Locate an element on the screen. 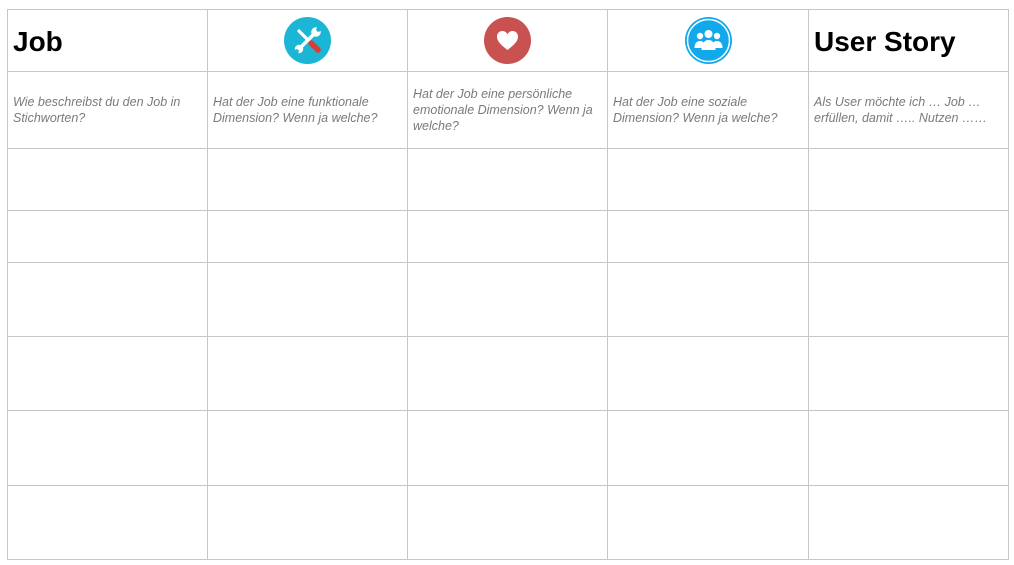 This screenshot has width=1014, height=565. tools-icon is located at coordinates (307, 40).